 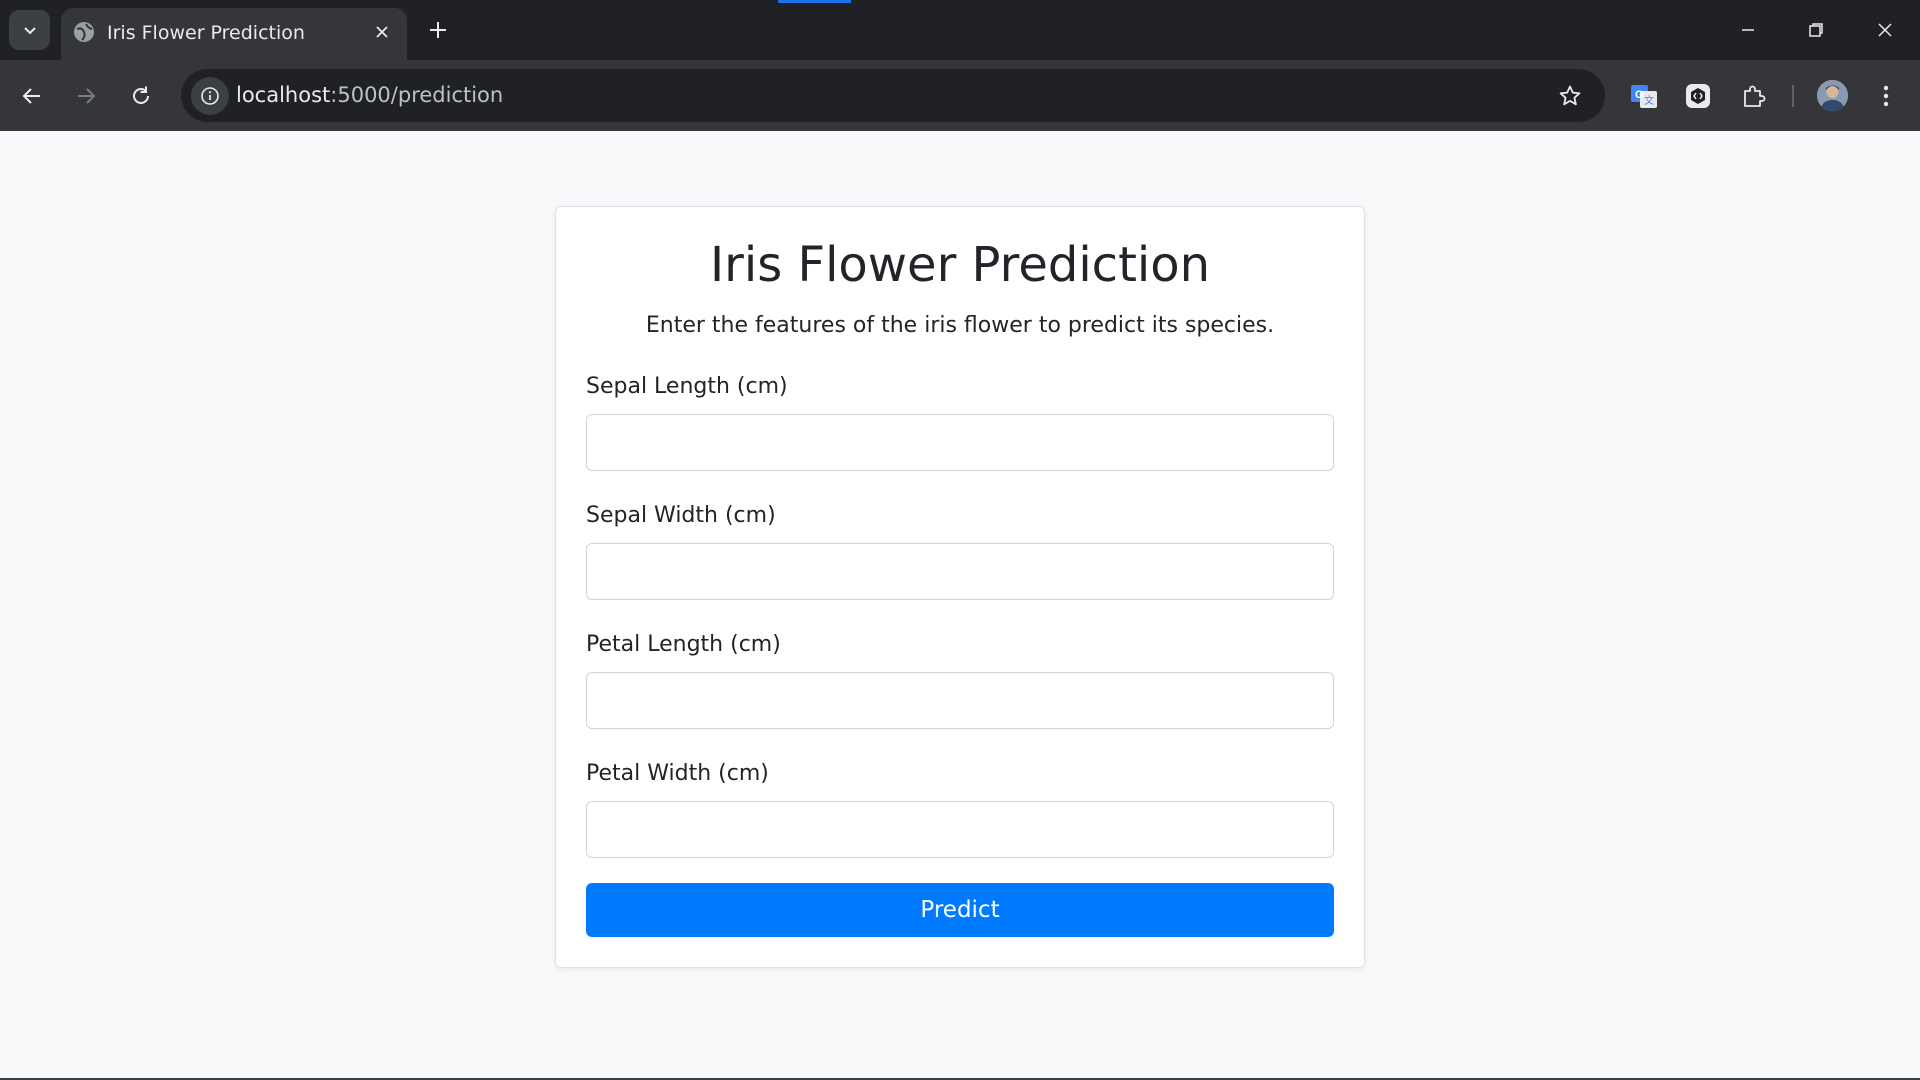 What do you see at coordinates (417, 95) in the screenshot?
I see `url-path: :5000/prediction` at bounding box center [417, 95].